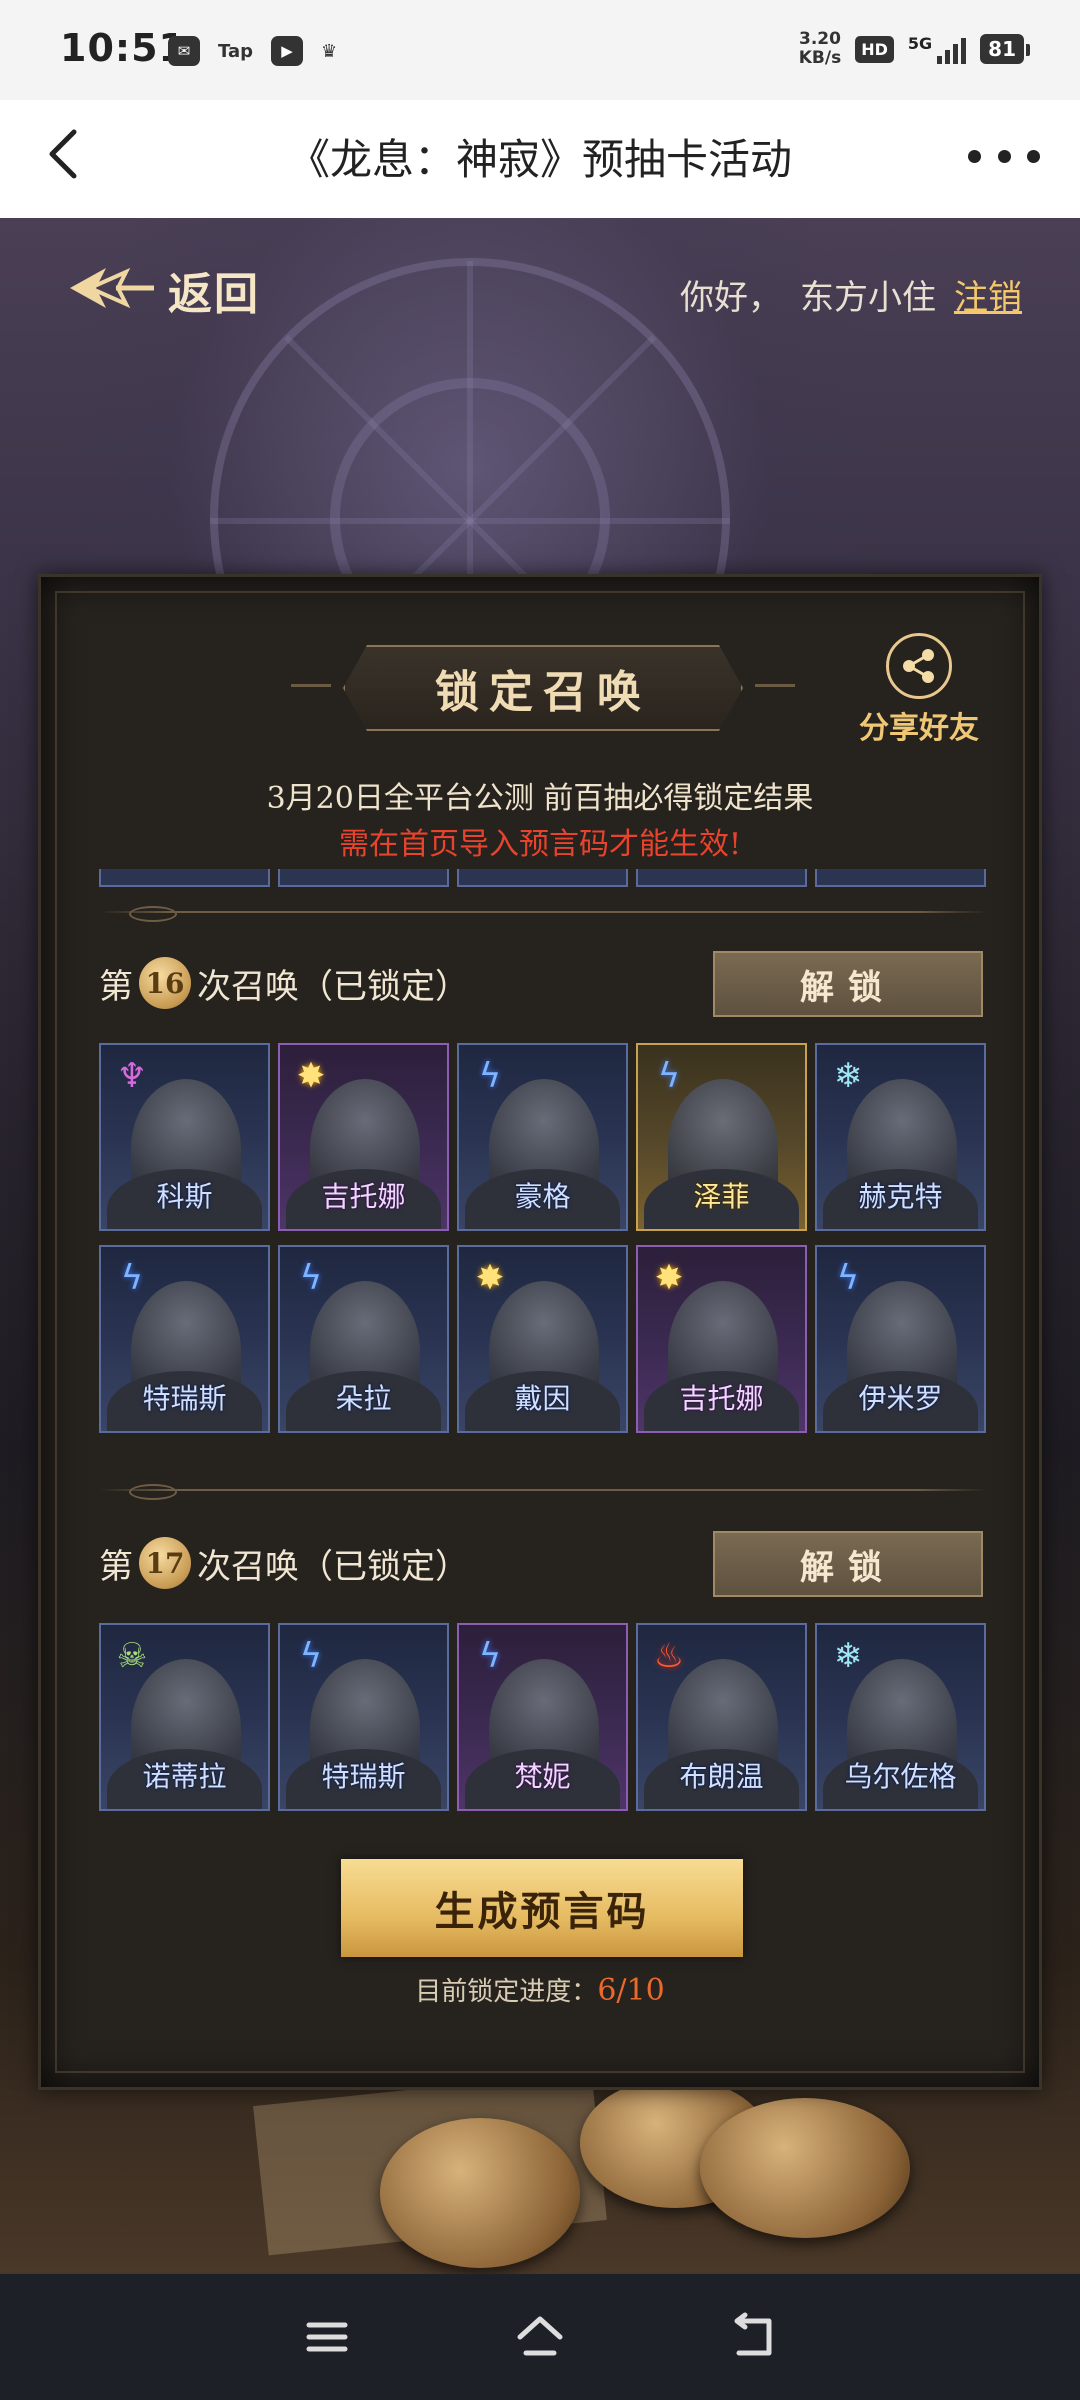  I want to click on menu-icon, so click(327, 2337).